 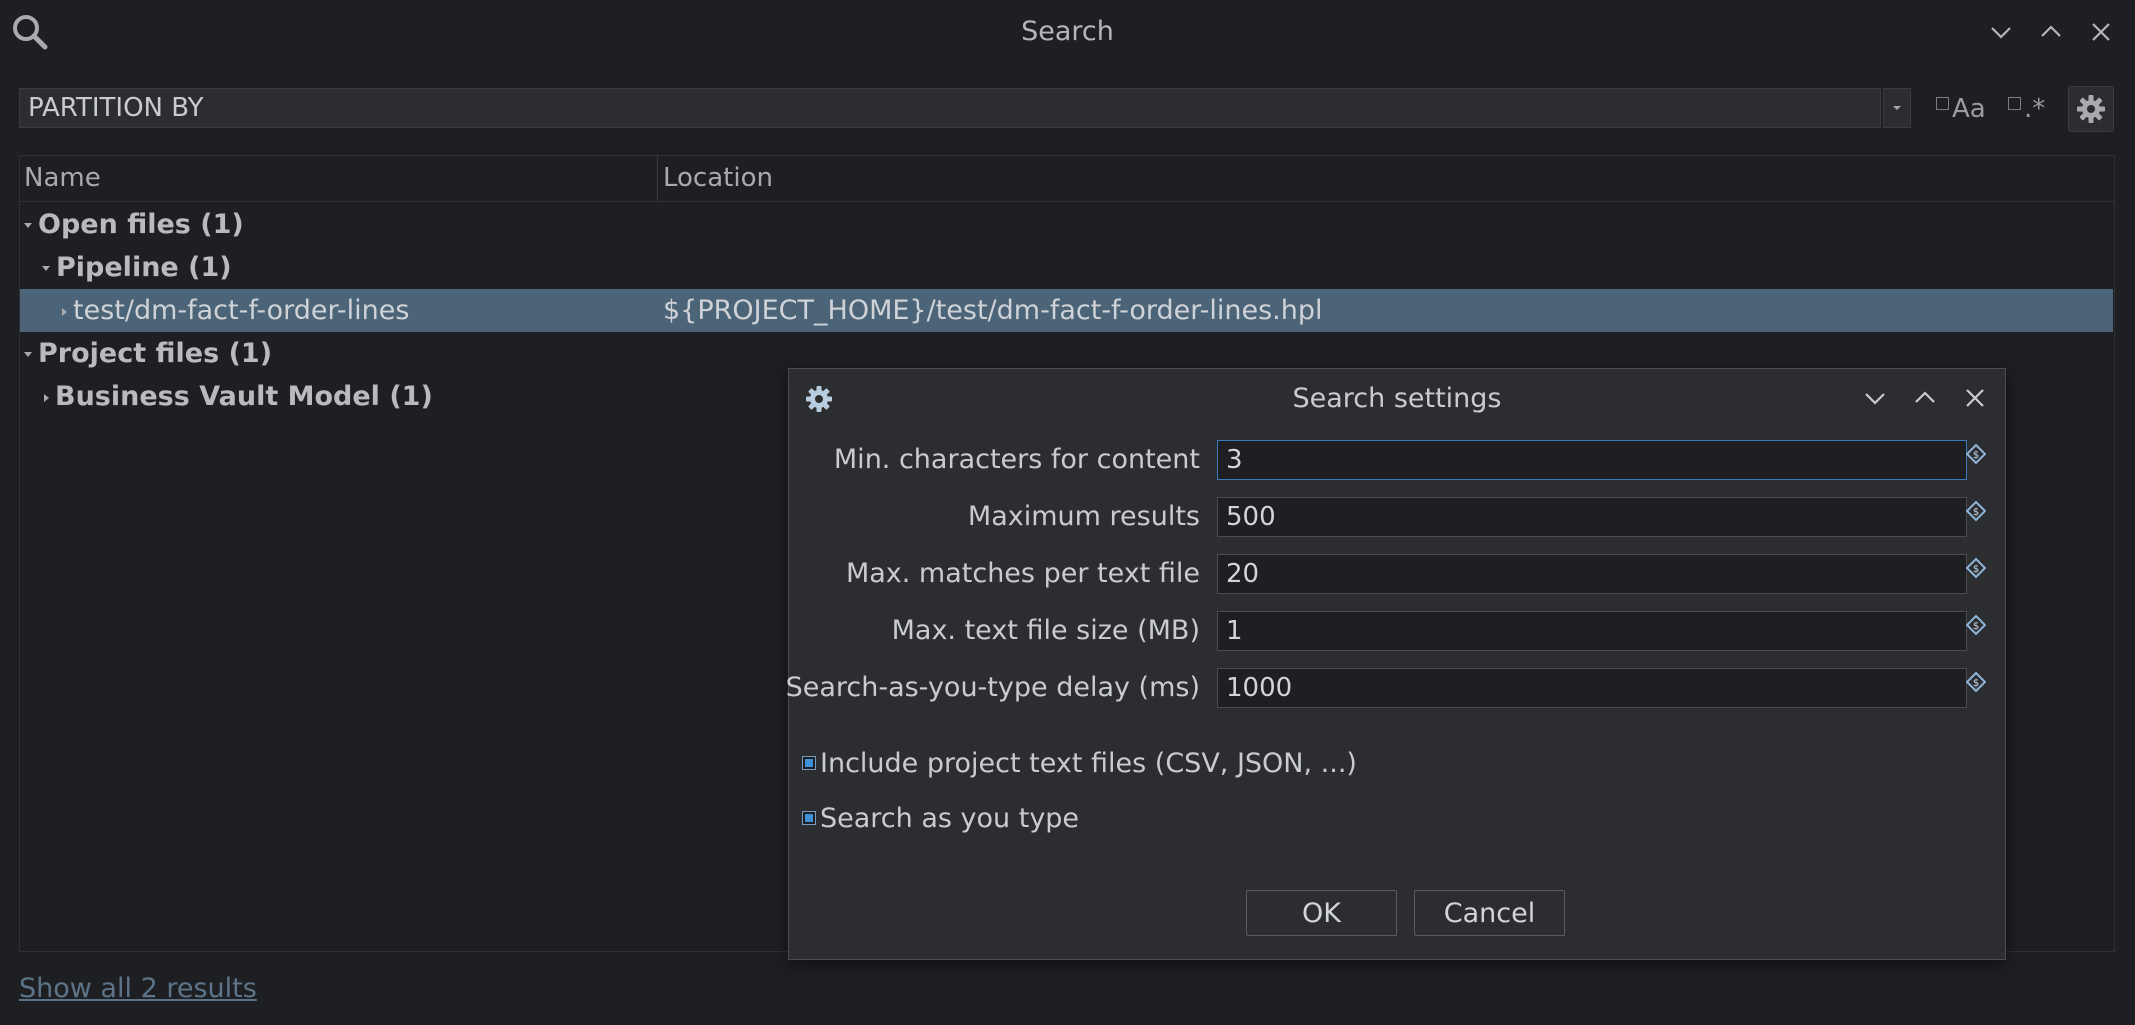 I want to click on results-header, so click(x=1067, y=179).